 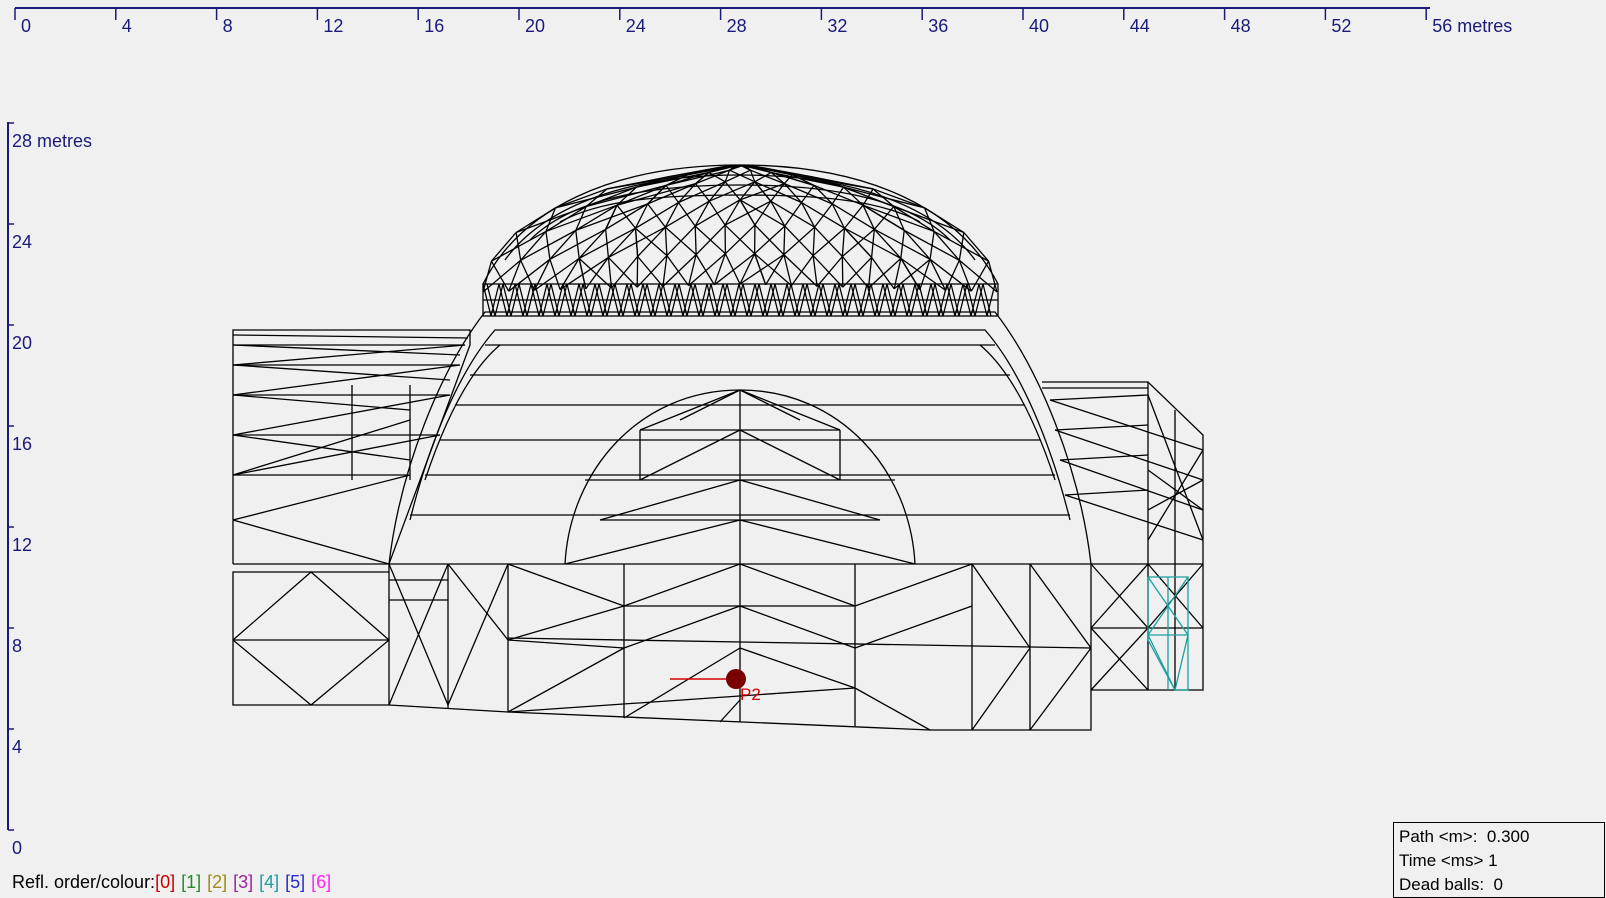 What do you see at coordinates (1441, 860) in the screenshot?
I see `time-label: Time <ms>` at bounding box center [1441, 860].